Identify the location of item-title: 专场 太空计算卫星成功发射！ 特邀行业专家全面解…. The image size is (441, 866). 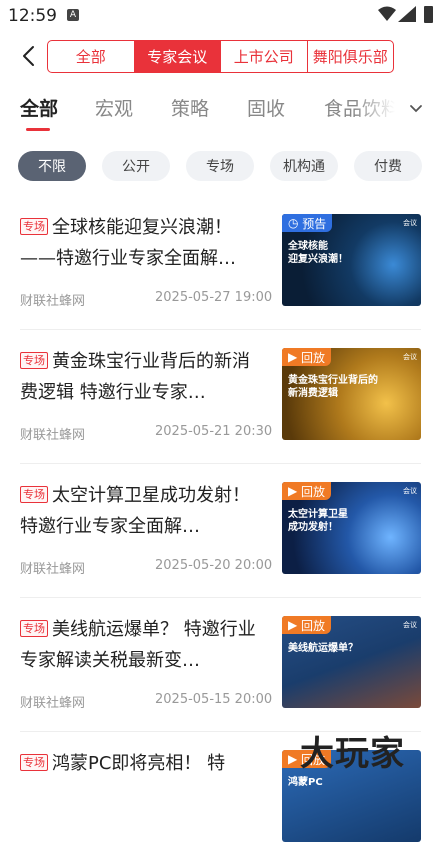
(135, 511).